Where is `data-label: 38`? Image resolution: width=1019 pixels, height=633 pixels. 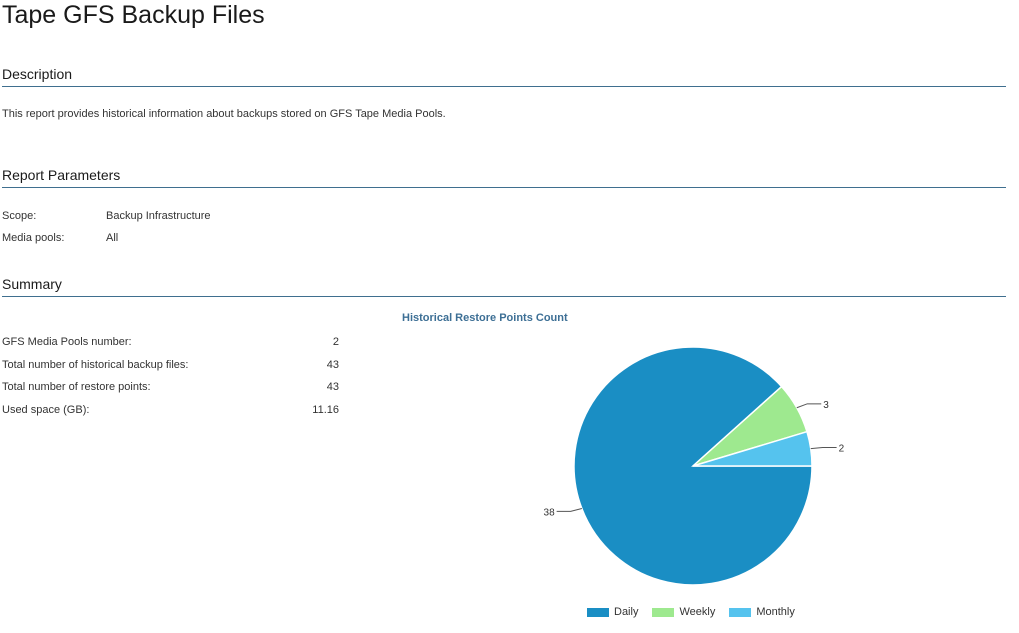 data-label: 38 is located at coordinates (550, 512).